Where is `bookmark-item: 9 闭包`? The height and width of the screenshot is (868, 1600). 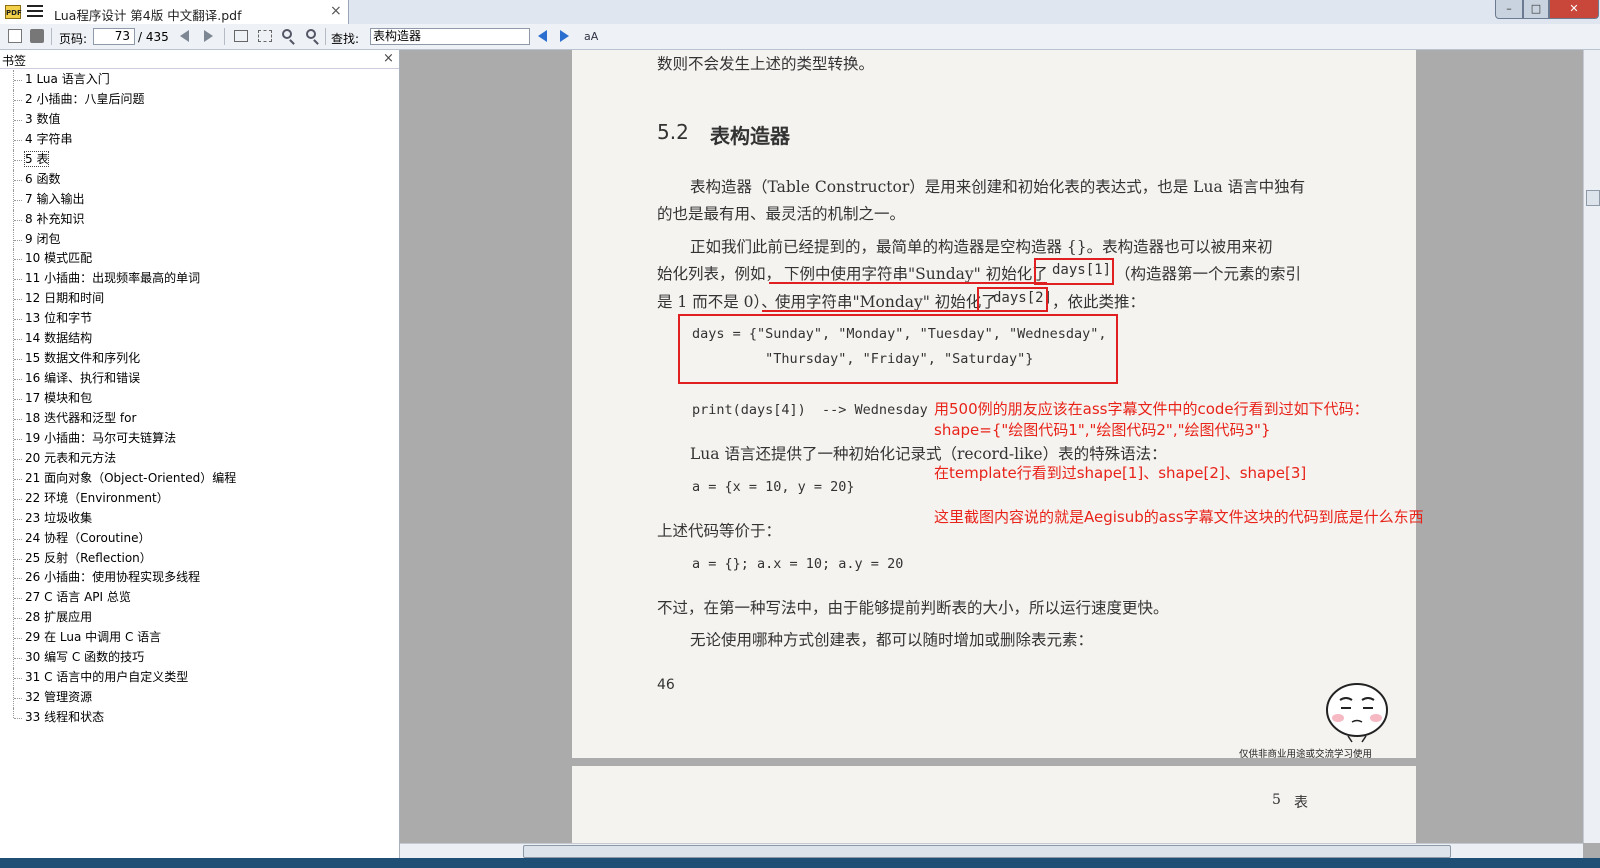 bookmark-item: 9 闭包 is located at coordinates (199, 239).